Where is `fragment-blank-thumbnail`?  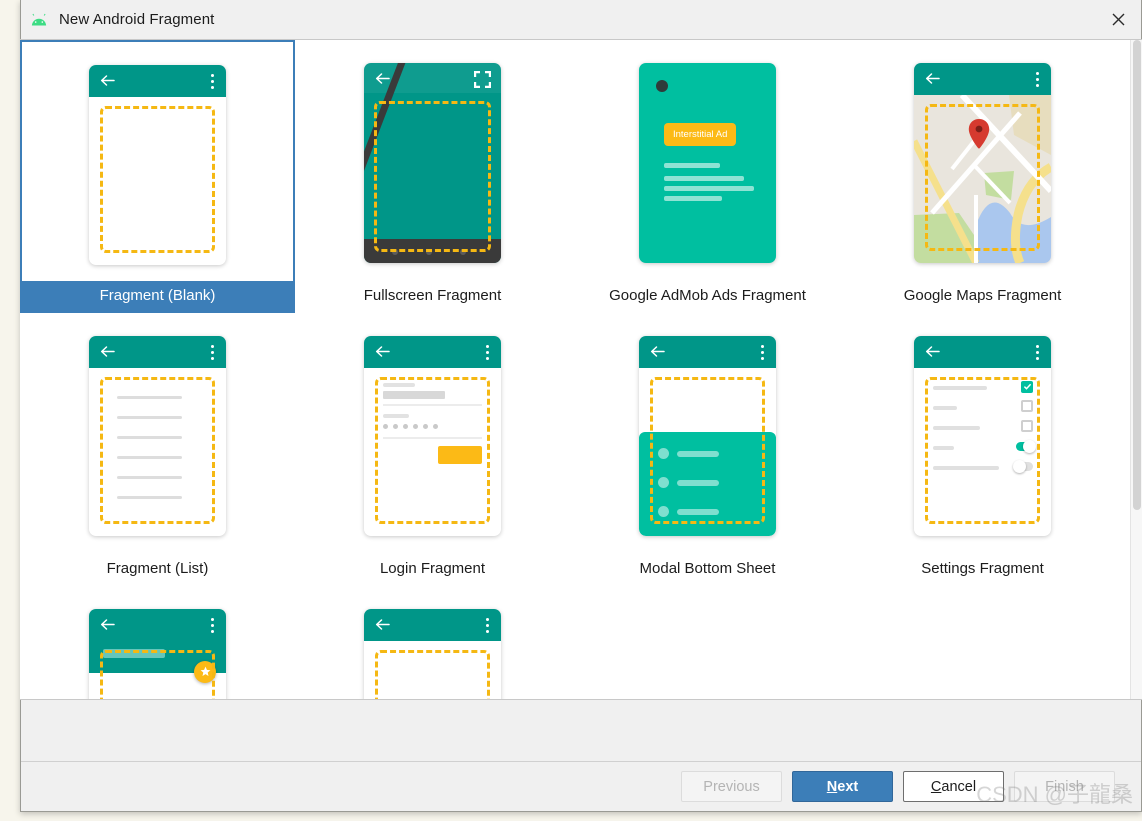 fragment-blank-thumbnail is located at coordinates (157, 164).